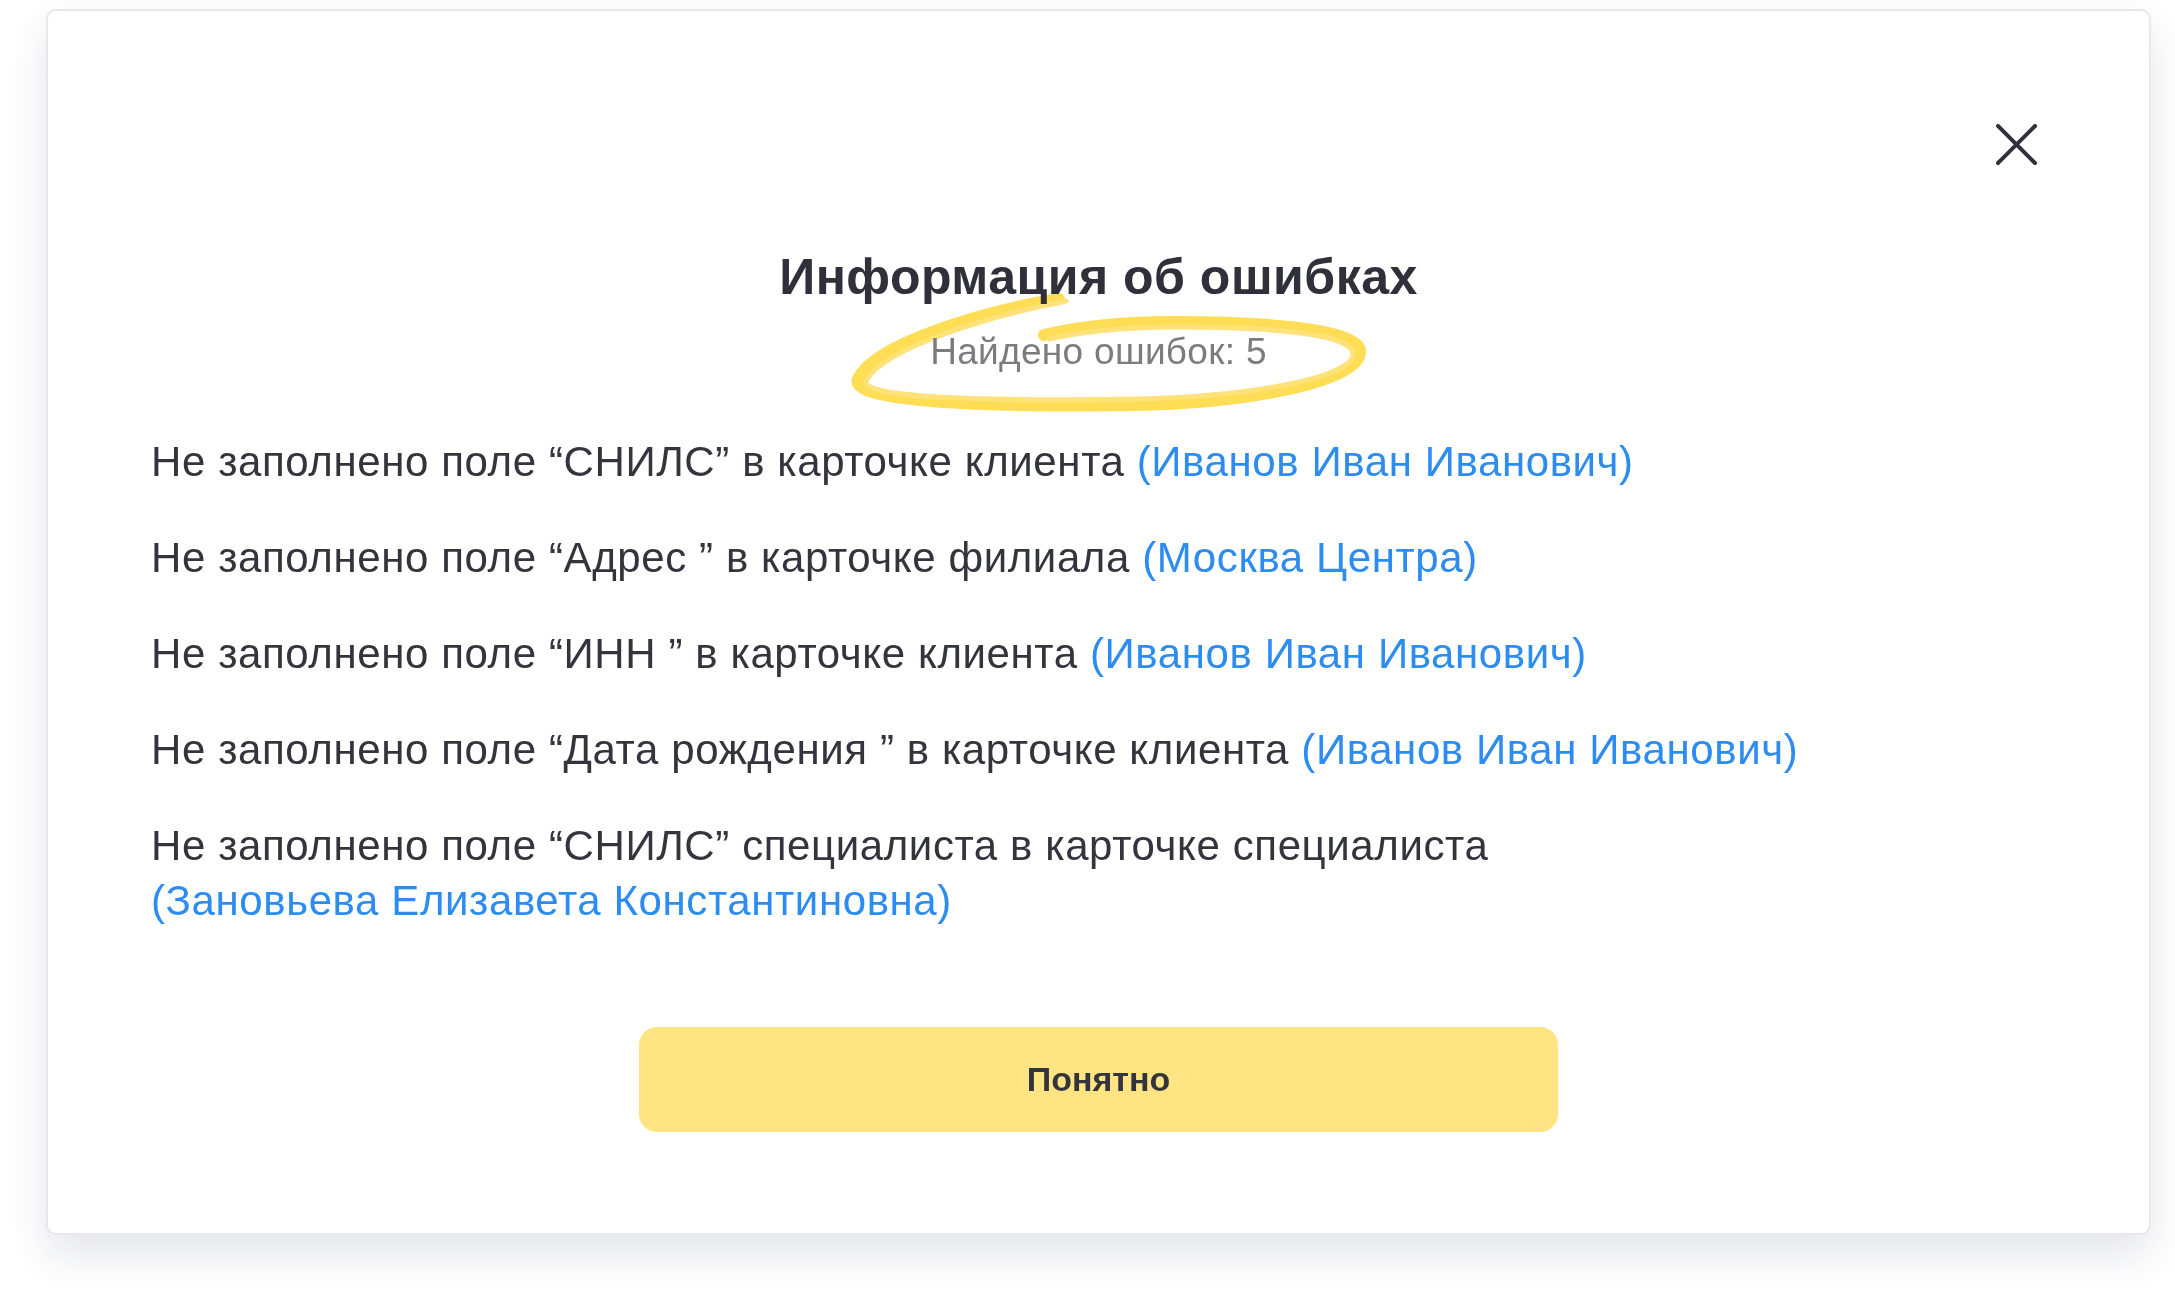  I want to click on card-link: (Зановьева Елизавета Константиновна), so click(551, 900).